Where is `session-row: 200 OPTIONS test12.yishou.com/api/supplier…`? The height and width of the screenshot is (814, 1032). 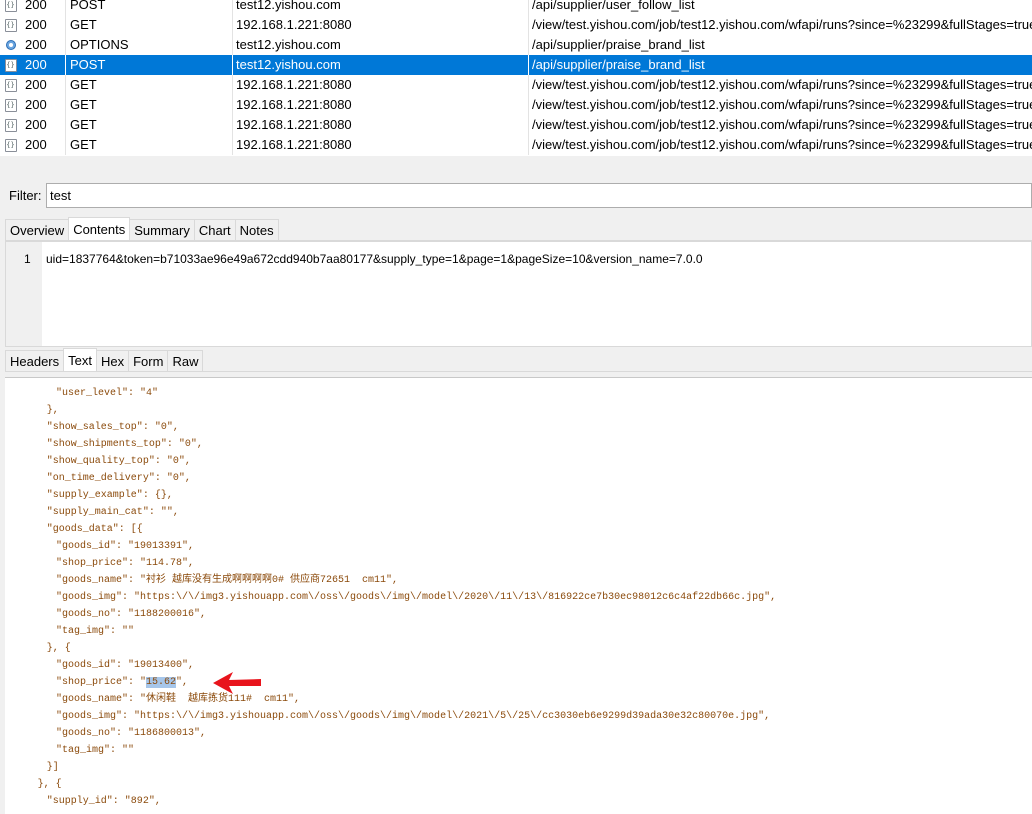
session-row: 200 OPTIONS test12.yishou.com/api/supplier… is located at coordinates (516, 45).